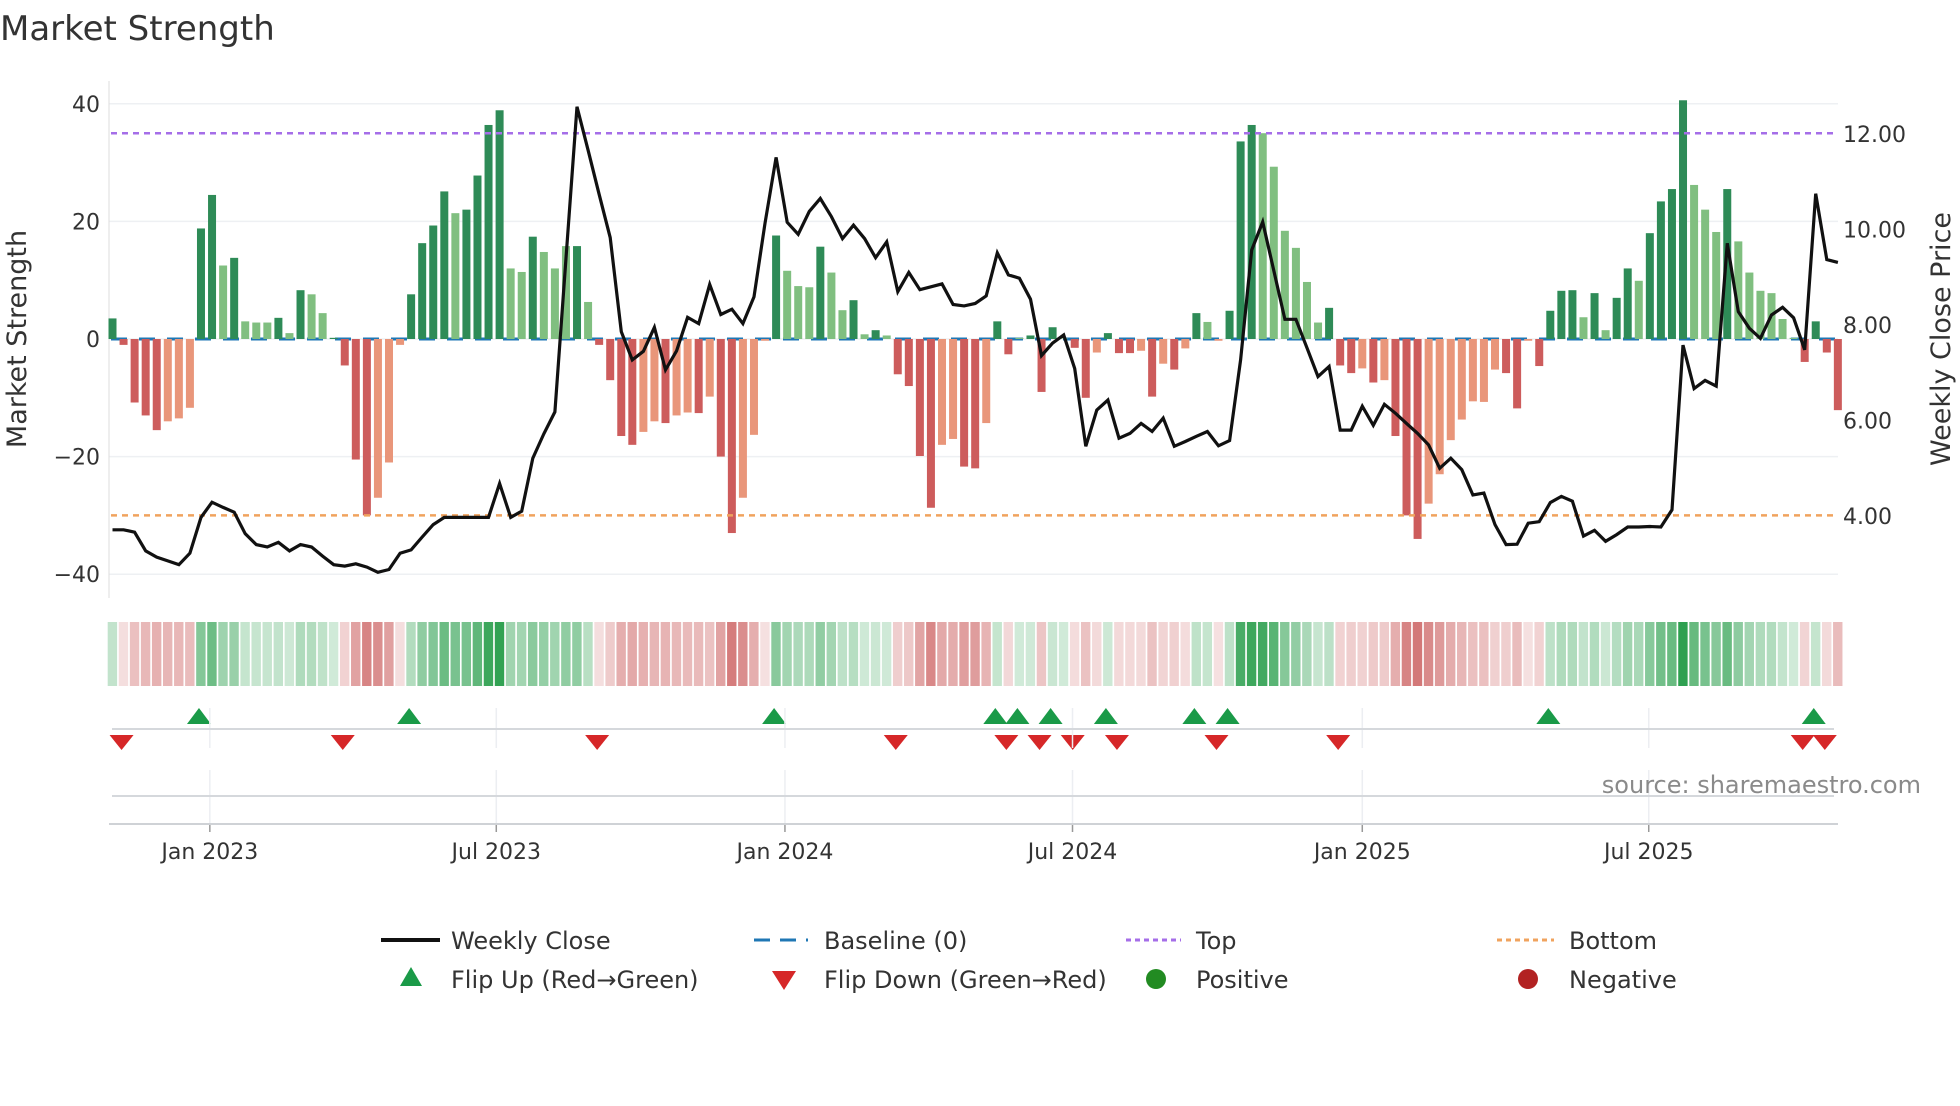  What do you see at coordinates (1941, 339) in the screenshot?
I see `y2-axis-label: Weekly Close Price` at bounding box center [1941, 339].